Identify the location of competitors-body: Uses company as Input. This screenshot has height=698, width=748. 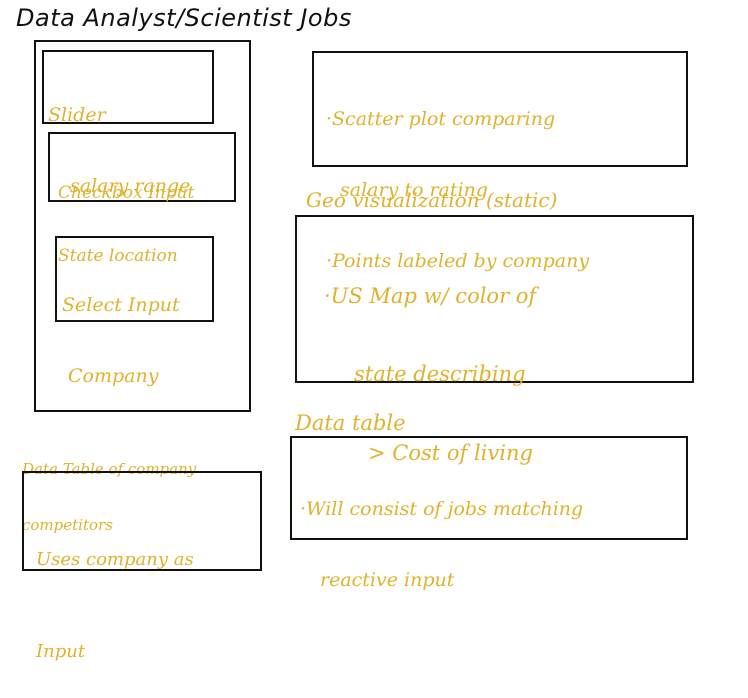
(115, 591).